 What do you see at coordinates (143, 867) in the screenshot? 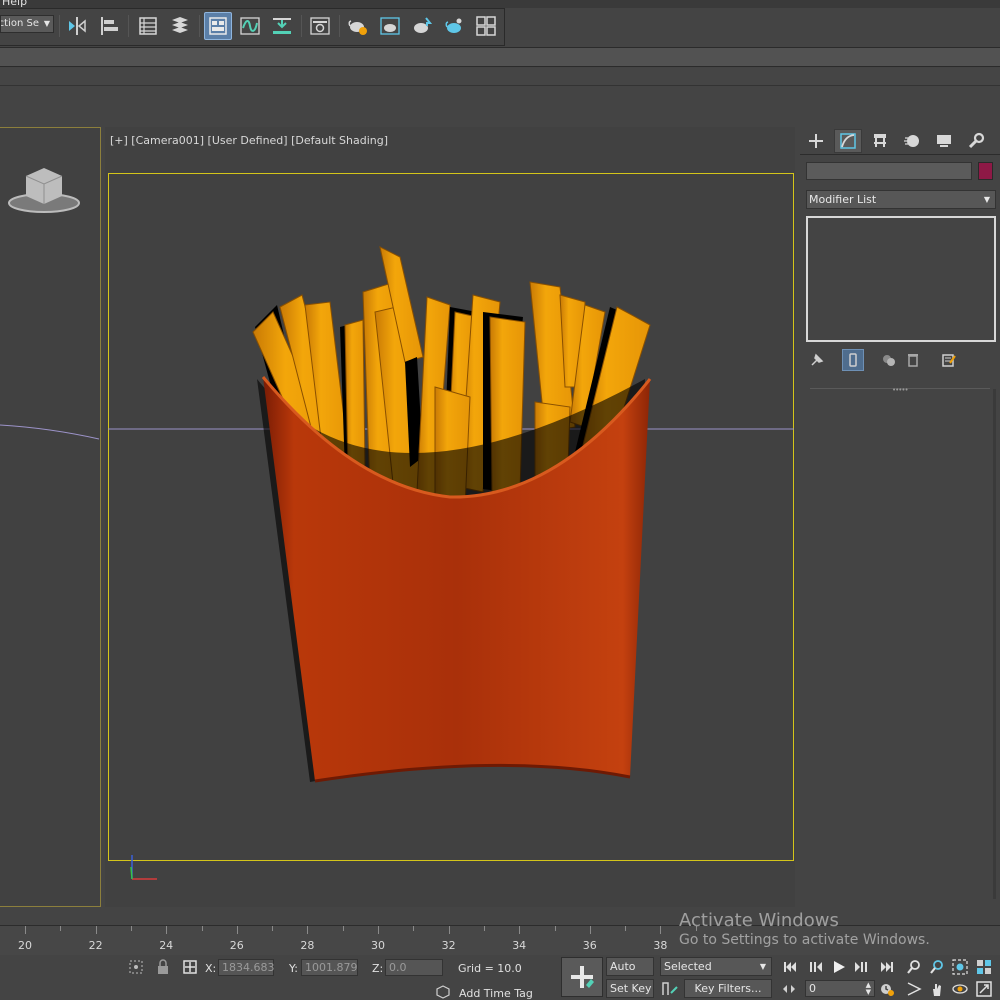
I see `axis-tripod-icon` at bounding box center [143, 867].